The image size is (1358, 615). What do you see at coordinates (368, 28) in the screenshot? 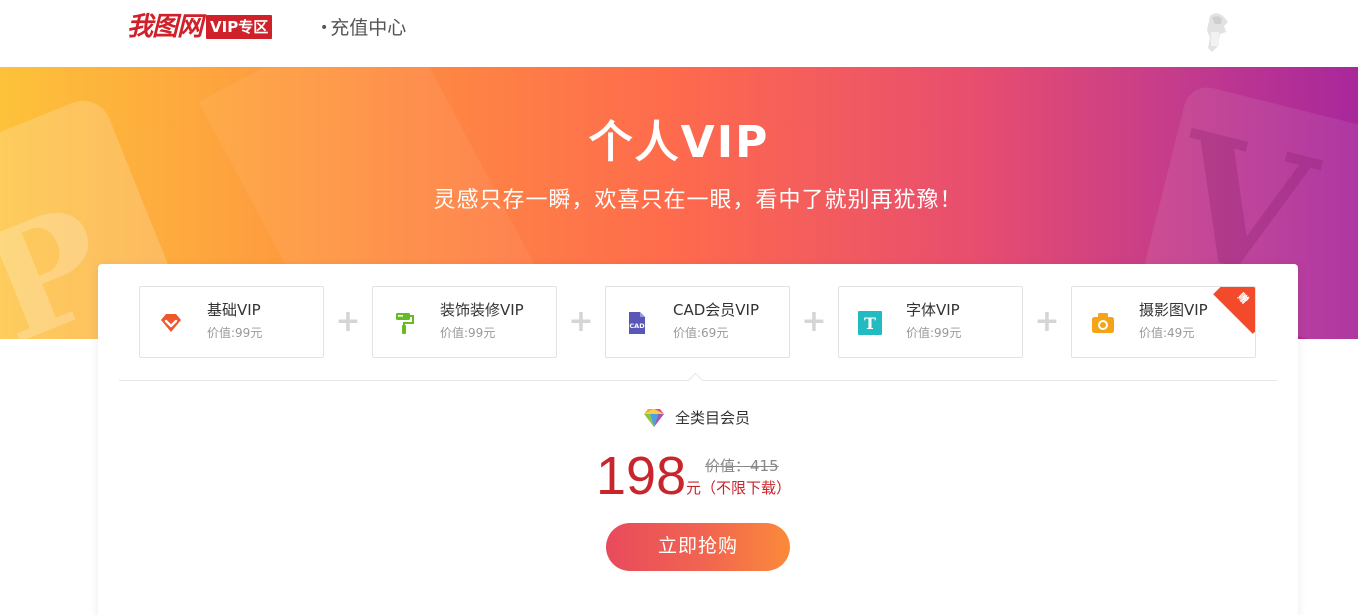
I see `page-title-text: 充值中心` at bounding box center [368, 28].